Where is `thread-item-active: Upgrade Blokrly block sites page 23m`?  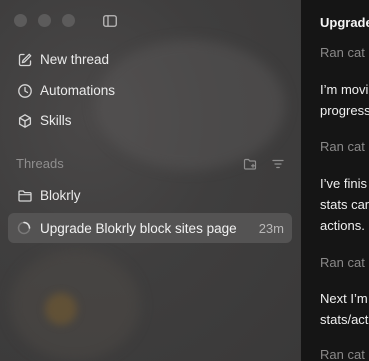
thread-item-active: Upgrade Blokrly block sites page 23m is located at coordinates (150, 228).